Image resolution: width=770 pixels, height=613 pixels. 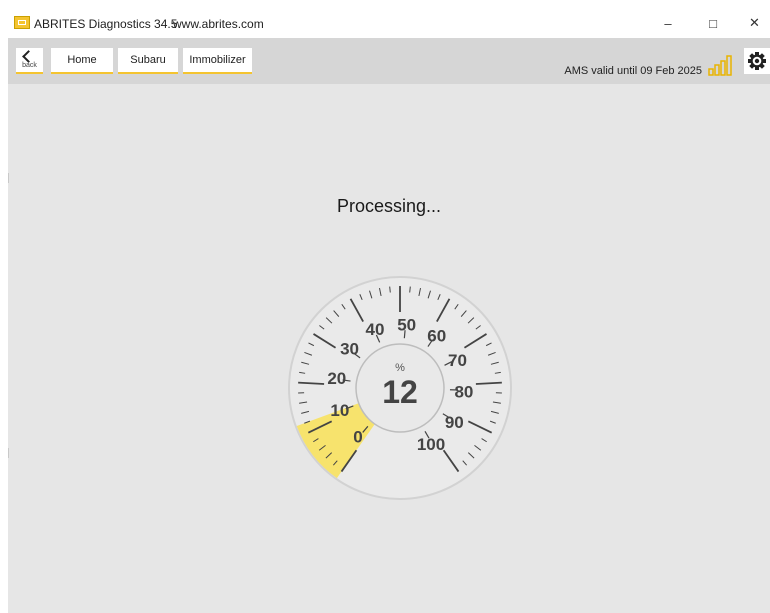 What do you see at coordinates (400, 392) in the screenshot?
I see `gauge-value: 12` at bounding box center [400, 392].